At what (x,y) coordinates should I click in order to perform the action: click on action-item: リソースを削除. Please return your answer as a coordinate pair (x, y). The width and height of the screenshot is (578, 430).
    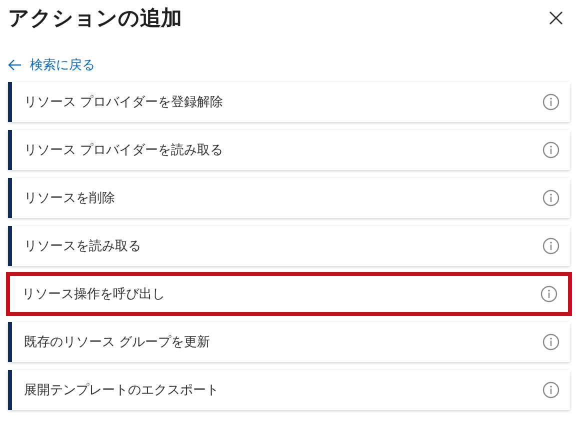
    Looking at the image, I should click on (289, 198).